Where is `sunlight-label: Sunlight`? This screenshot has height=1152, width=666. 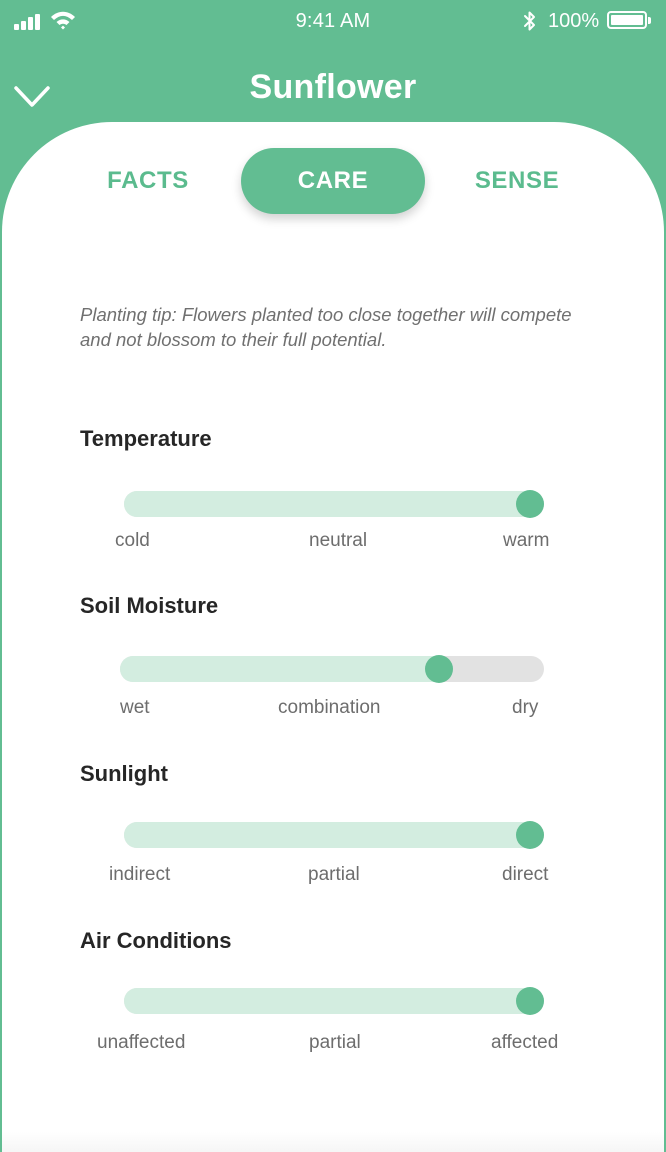 sunlight-label: Sunlight is located at coordinates (124, 773).